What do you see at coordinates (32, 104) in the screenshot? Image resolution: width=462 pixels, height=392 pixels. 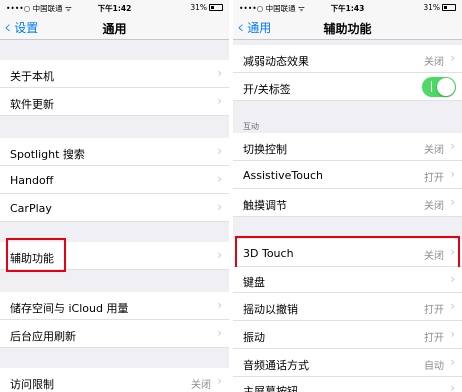 I see `row-label: 软件更新` at bounding box center [32, 104].